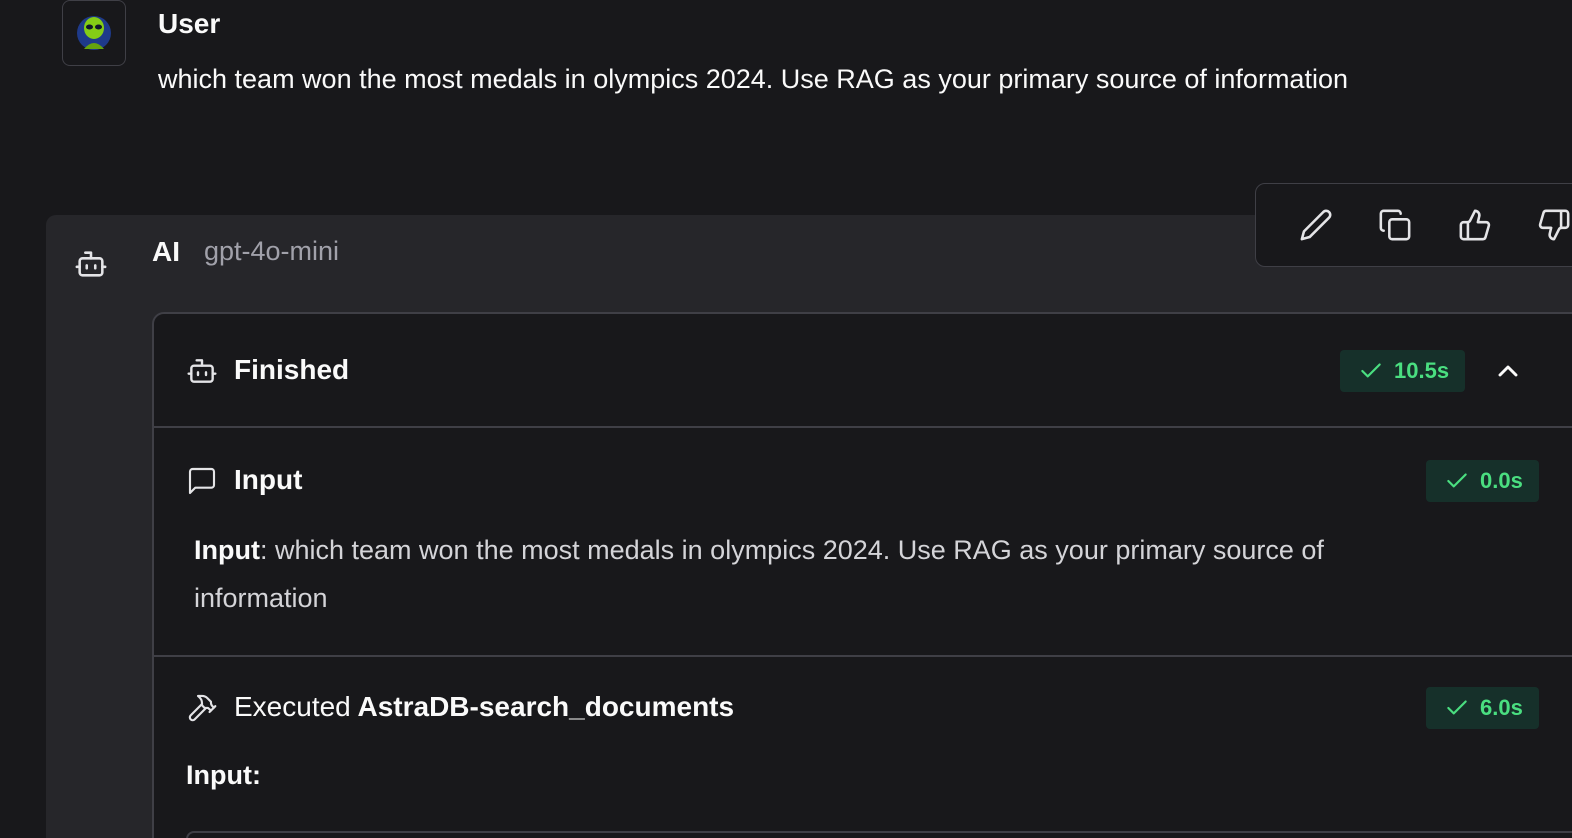  What do you see at coordinates (863, 371) in the screenshot?
I see `finished-step-header: Finished 10.5s` at bounding box center [863, 371].